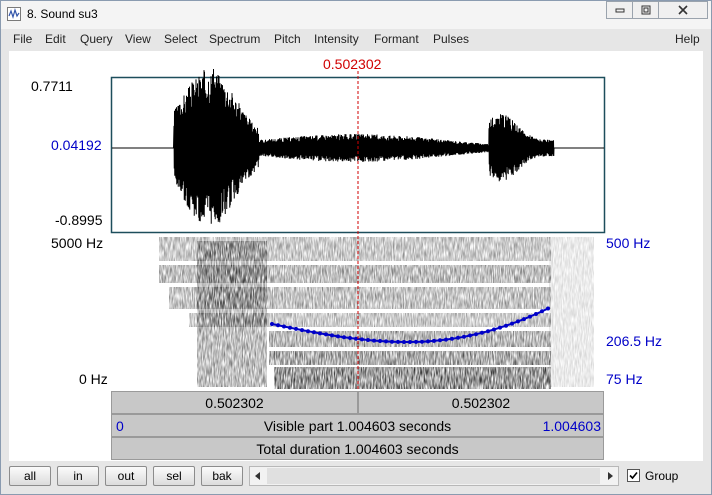 This screenshot has width=712, height=495. I want to click on title-bar: 8. Sound su3, so click(356, 15).